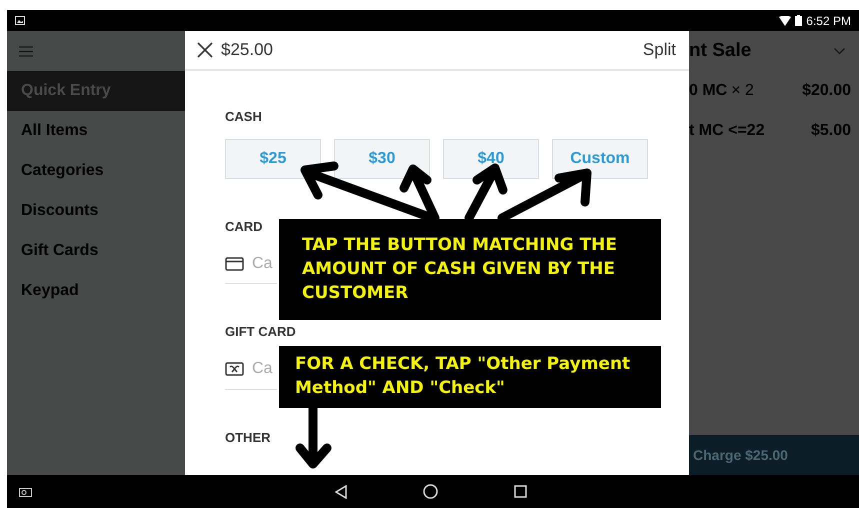 This screenshot has width=859, height=508. I want to click on instruction-callout: TAP THE BUTTON MATCHING THE AMOUNT OF CASH GIVEN BY THE CUSTOMER, so click(470, 269).